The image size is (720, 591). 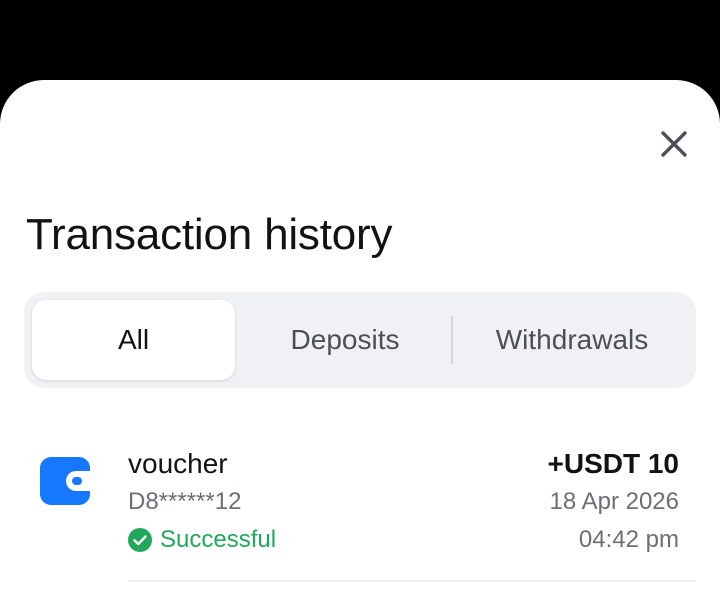 What do you see at coordinates (614, 501) in the screenshot?
I see `transaction-date: 18 Apr 2026` at bounding box center [614, 501].